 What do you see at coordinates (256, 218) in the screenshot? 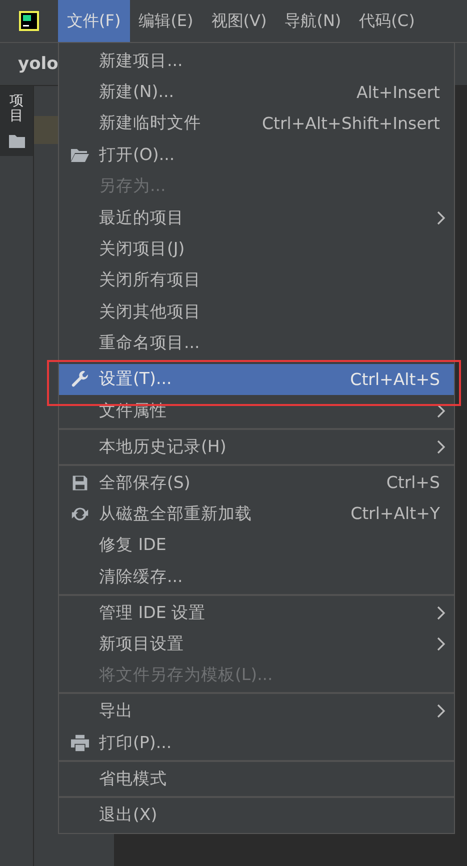
I see `menu-item: 最近的项目` at bounding box center [256, 218].